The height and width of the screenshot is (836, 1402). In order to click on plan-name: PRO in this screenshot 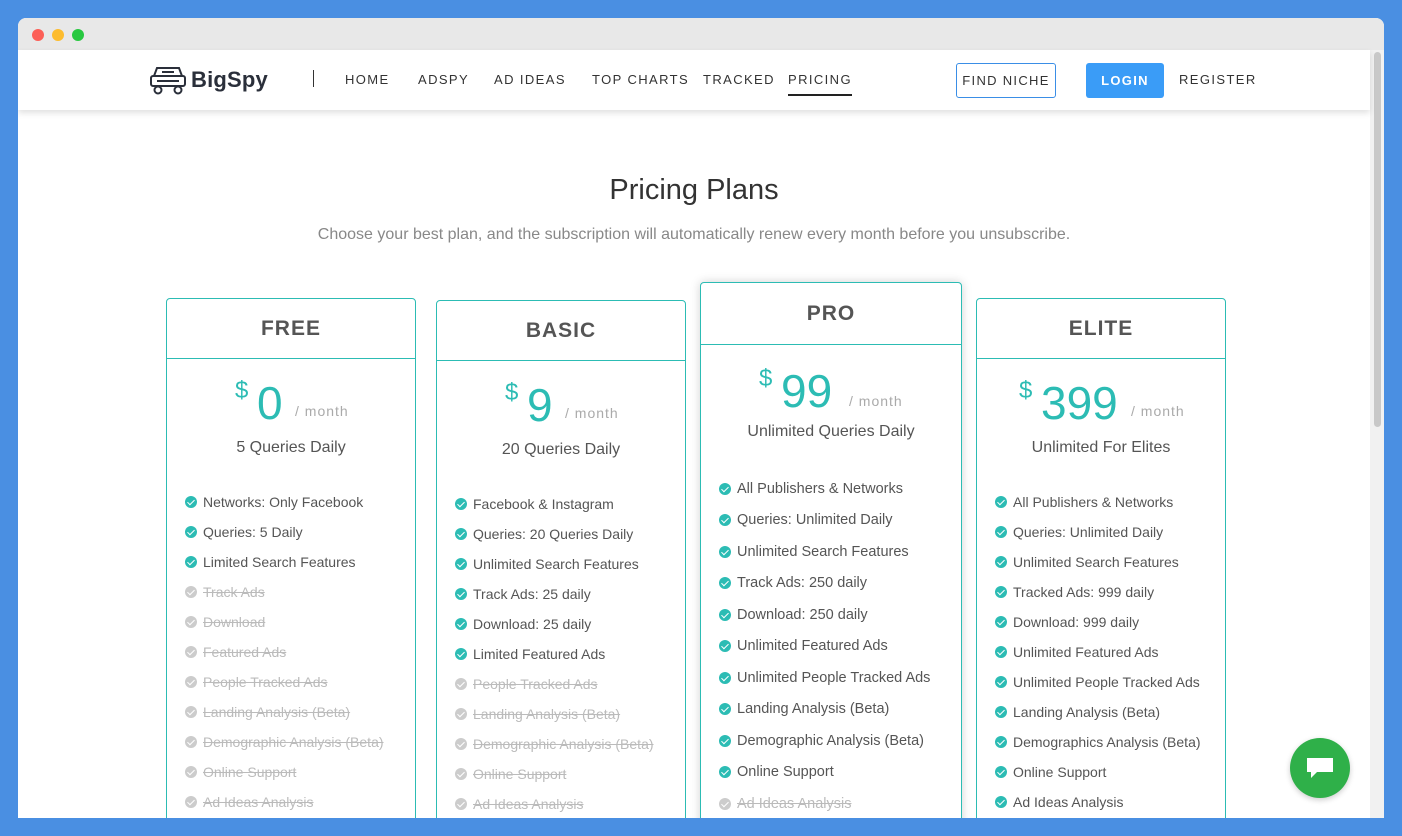, I will do `click(831, 314)`.